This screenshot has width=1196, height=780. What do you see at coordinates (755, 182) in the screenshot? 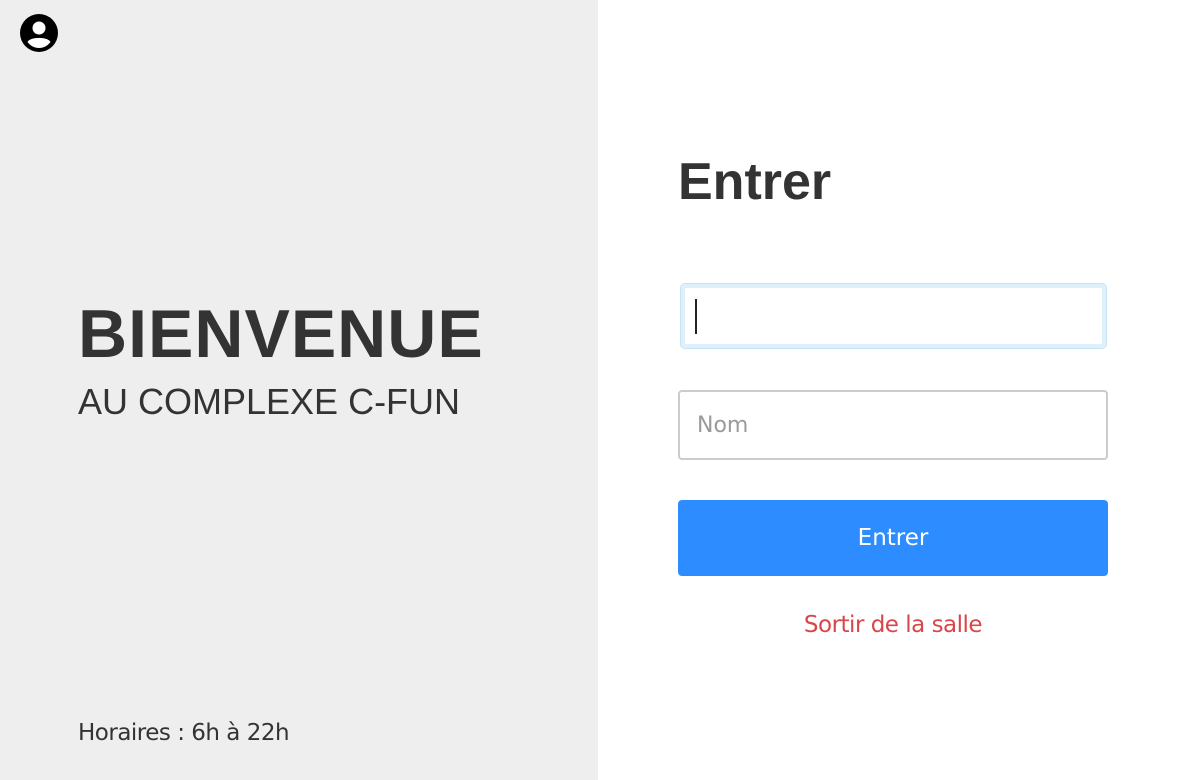
I see `form-title: Entrer` at bounding box center [755, 182].